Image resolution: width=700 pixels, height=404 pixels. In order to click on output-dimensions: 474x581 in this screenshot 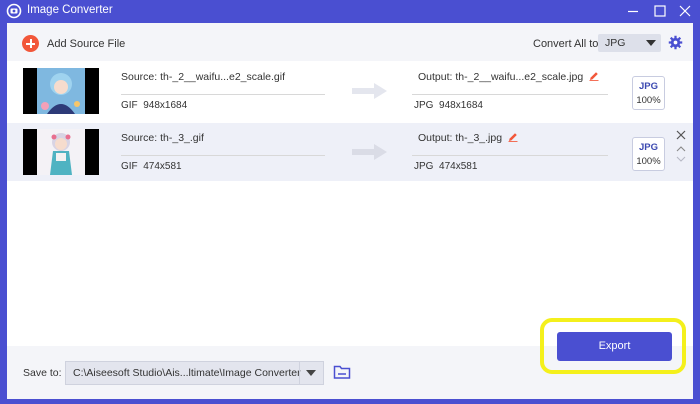, I will do `click(458, 166)`.